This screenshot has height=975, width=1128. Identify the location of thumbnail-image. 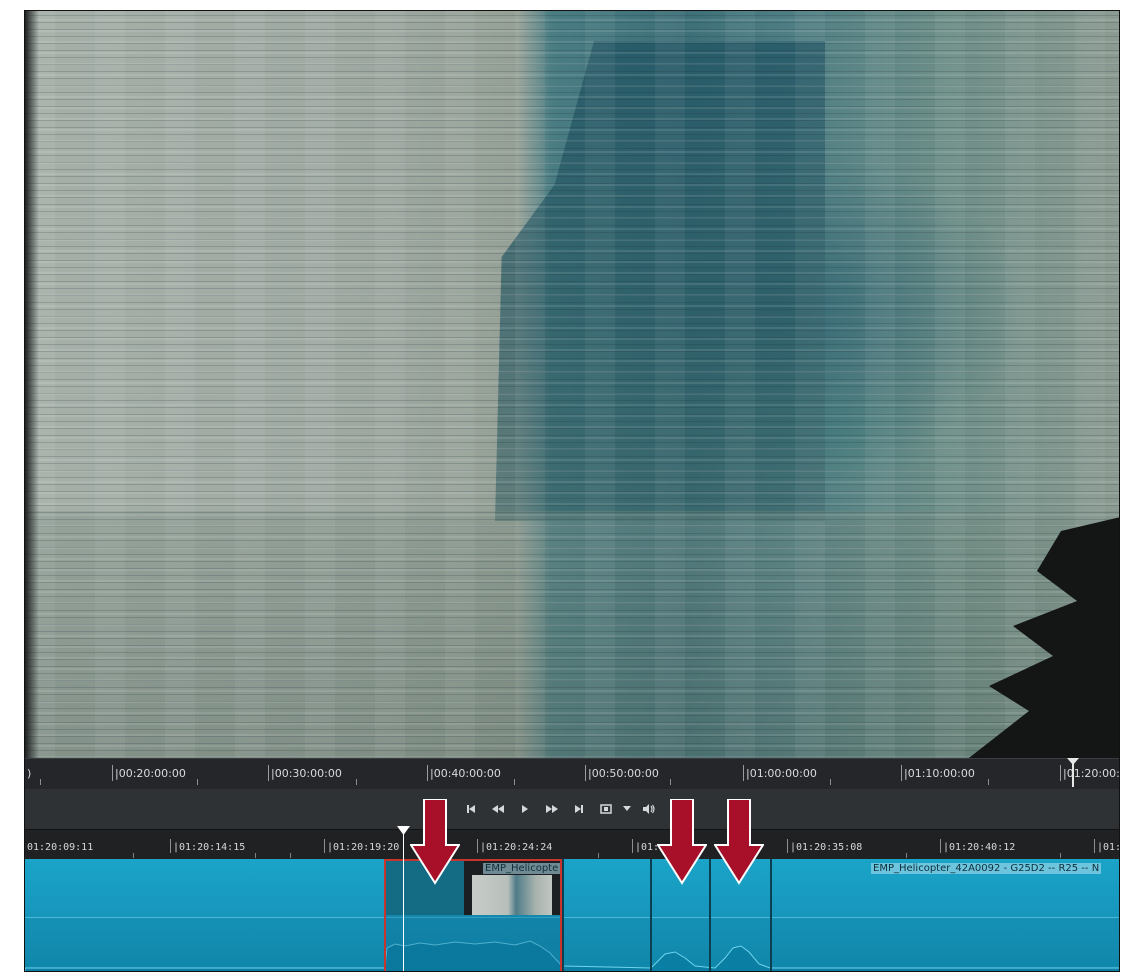
(512, 895).